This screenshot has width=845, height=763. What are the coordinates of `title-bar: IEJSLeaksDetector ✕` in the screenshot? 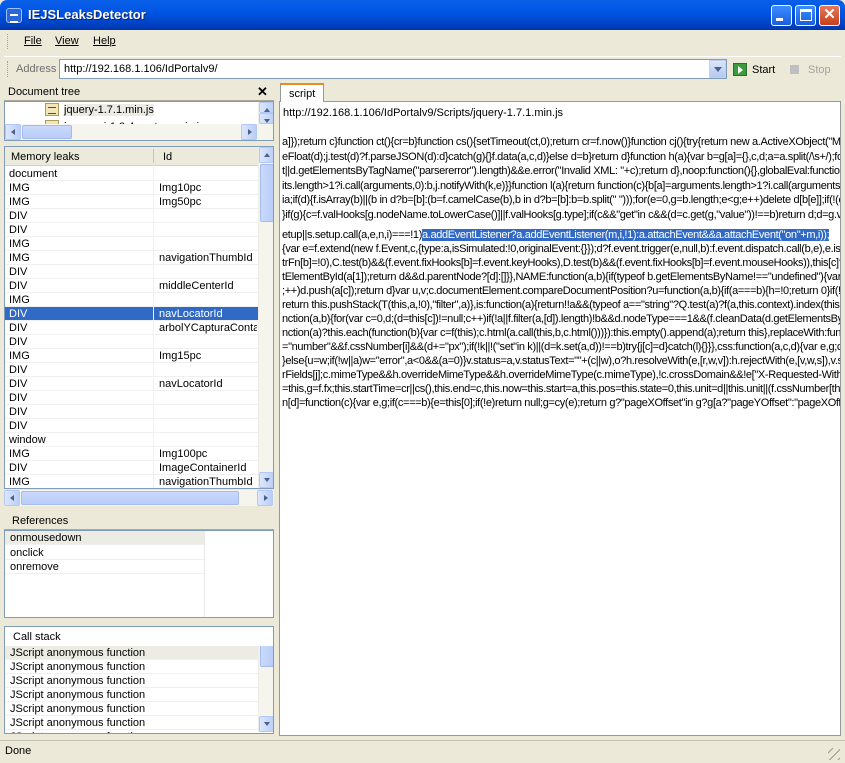 It's located at (422, 15).